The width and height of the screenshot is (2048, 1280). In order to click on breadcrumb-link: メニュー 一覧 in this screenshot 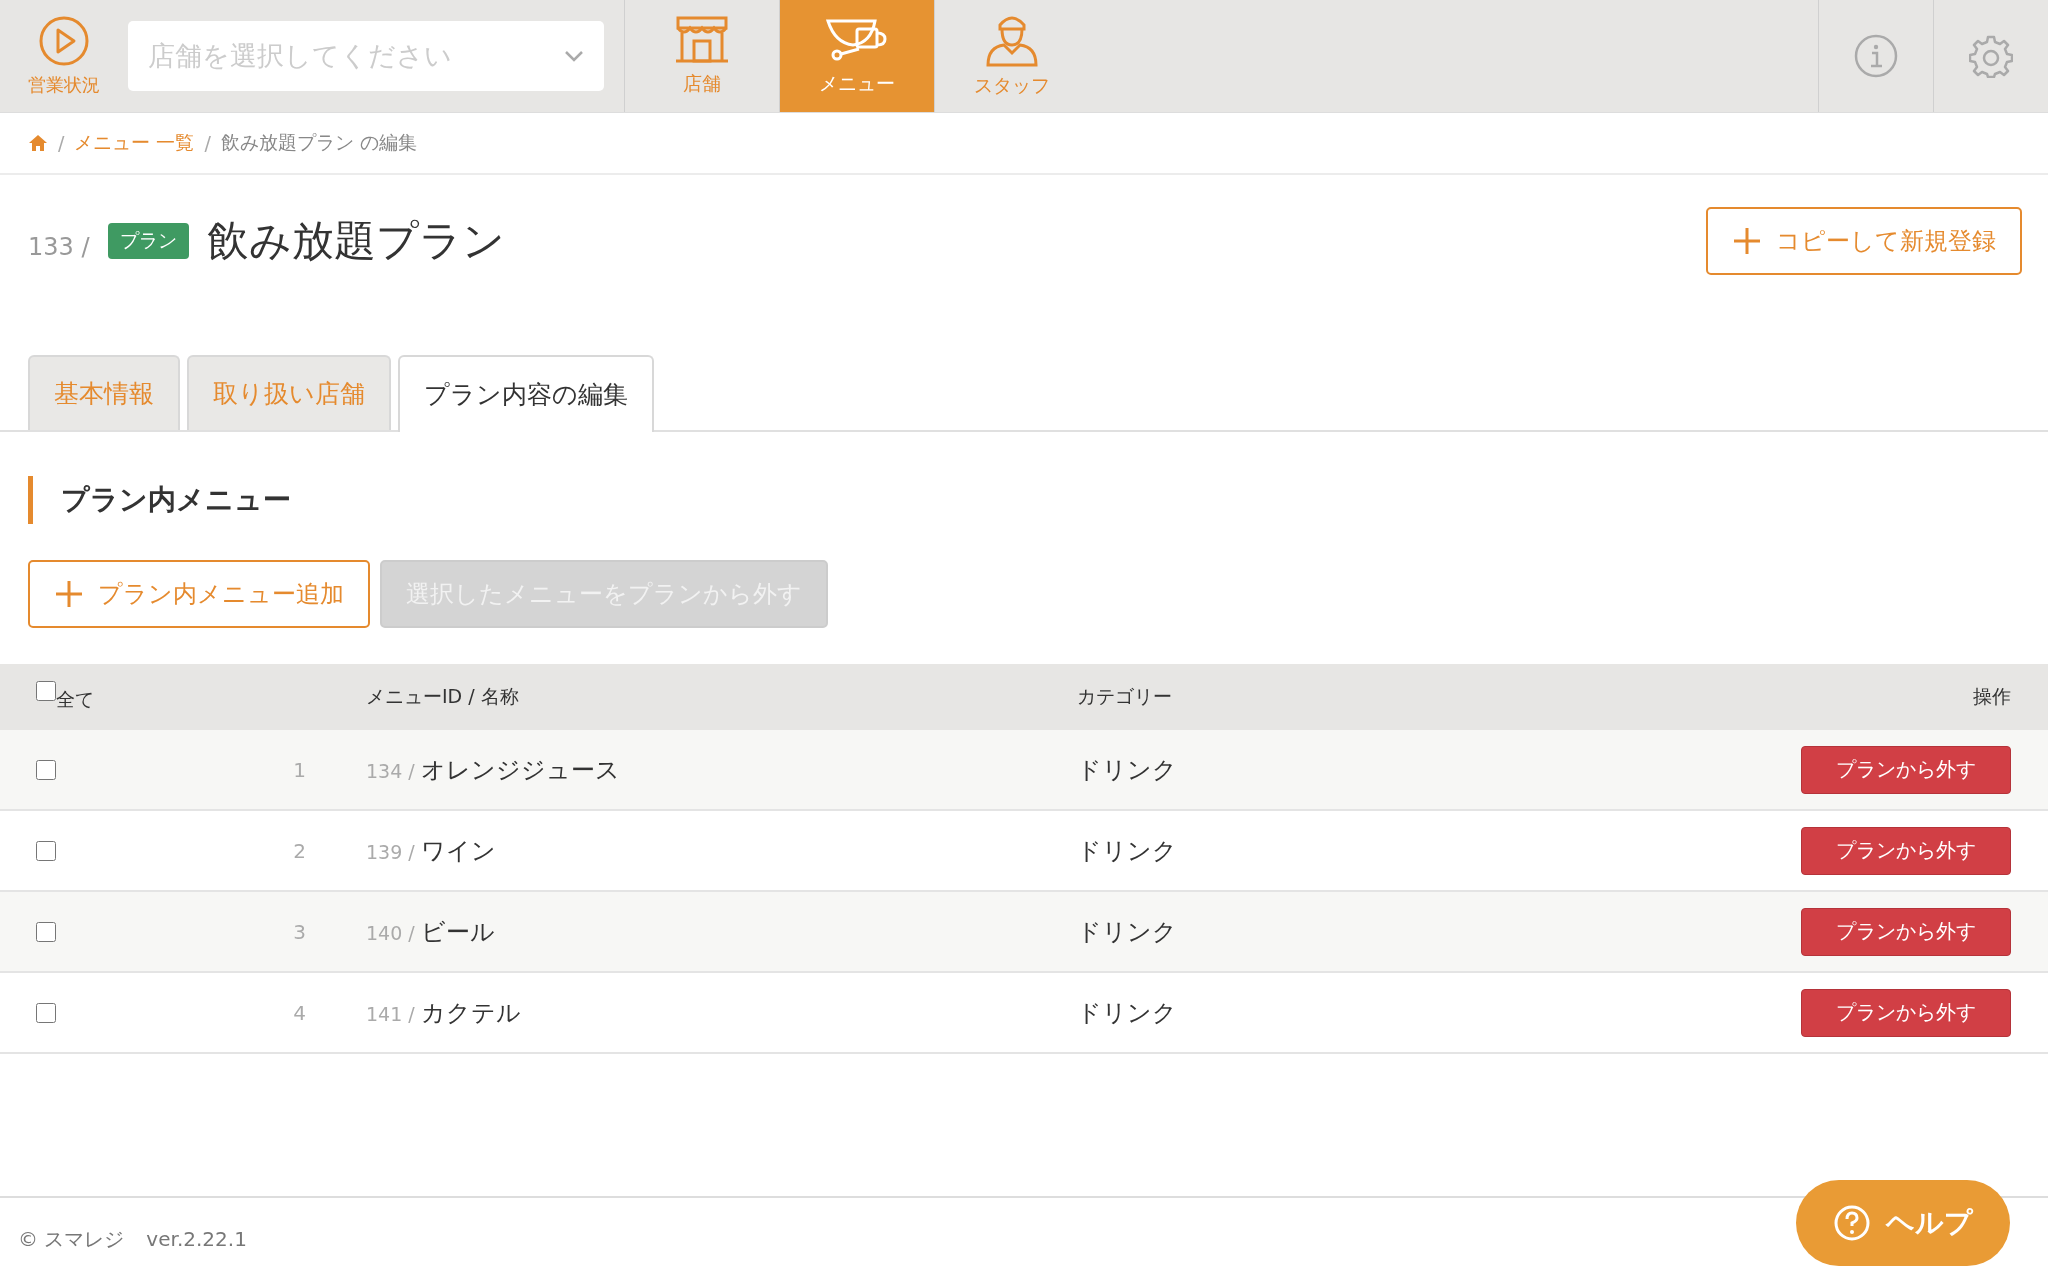, I will do `click(134, 143)`.